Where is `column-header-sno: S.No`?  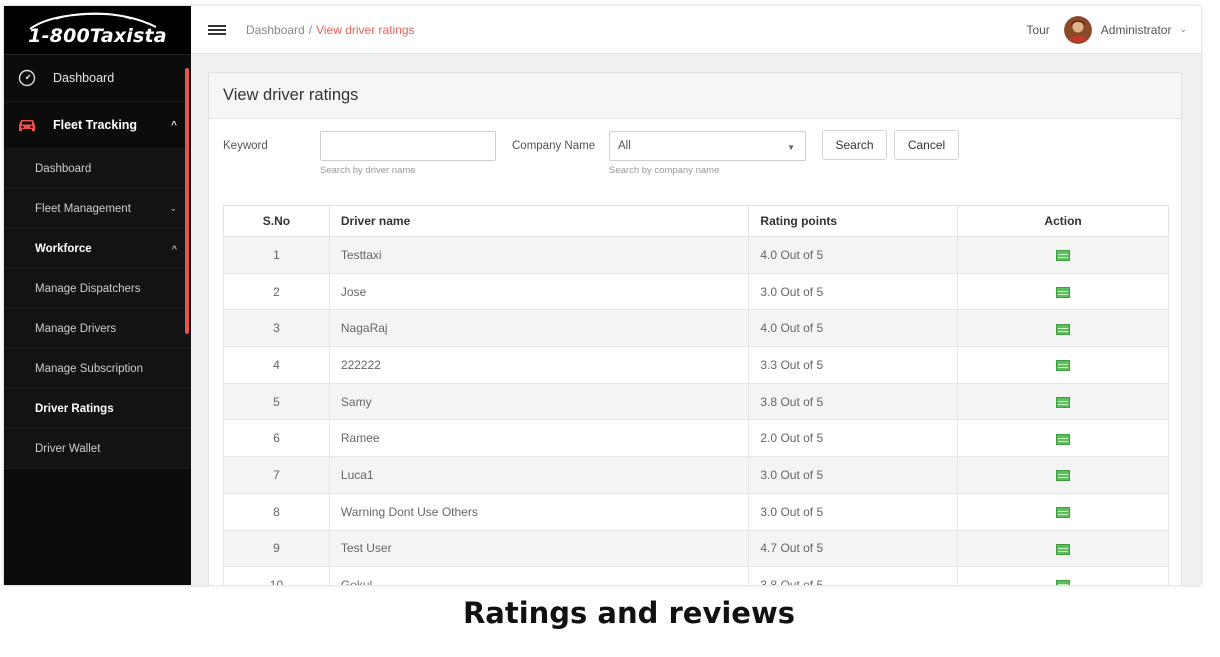
column-header-sno: S.No is located at coordinates (276, 221).